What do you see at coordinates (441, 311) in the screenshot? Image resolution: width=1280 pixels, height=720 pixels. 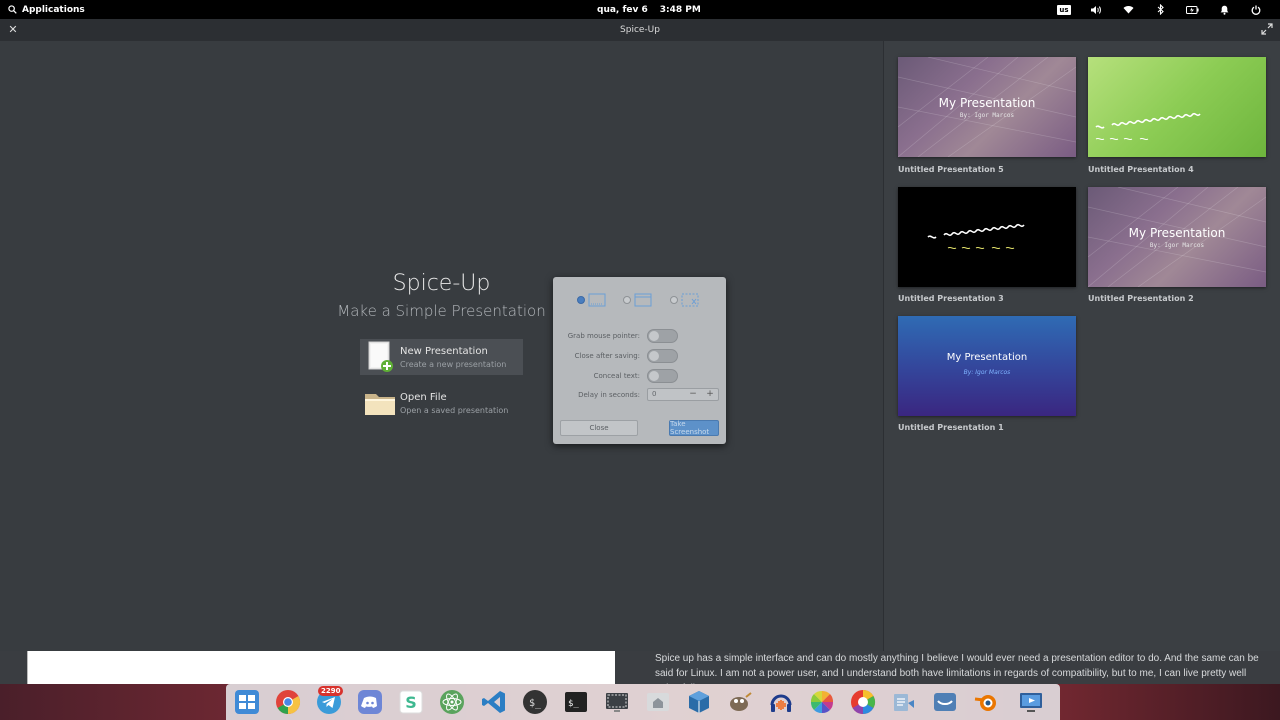 I see `welcome-subtitle: Make a Simple Presentation` at bounding box center [441, 311].